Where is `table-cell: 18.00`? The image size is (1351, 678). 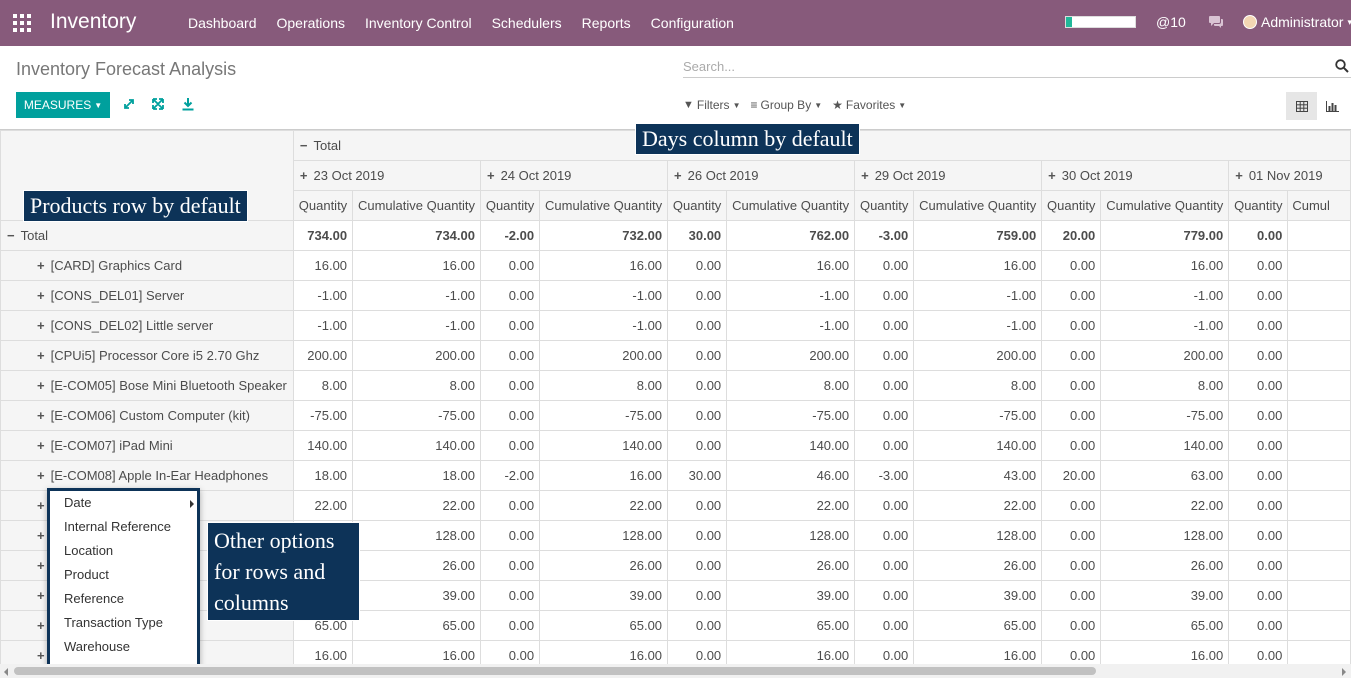 table-cell: 18.00 is located at coordinates (416, 475).